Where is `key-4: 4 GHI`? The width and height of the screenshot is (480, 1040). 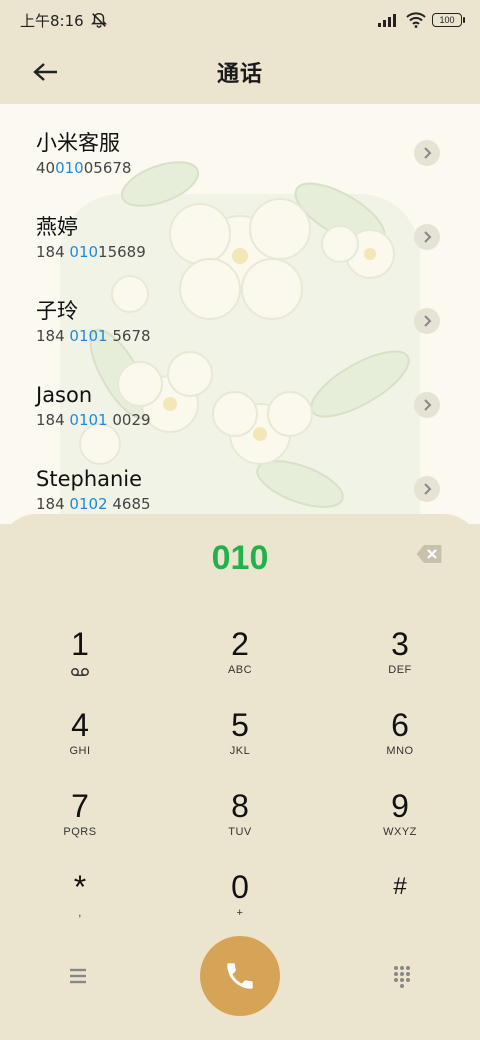 key-4: 4 GHI is located at coordinates (80, 743).